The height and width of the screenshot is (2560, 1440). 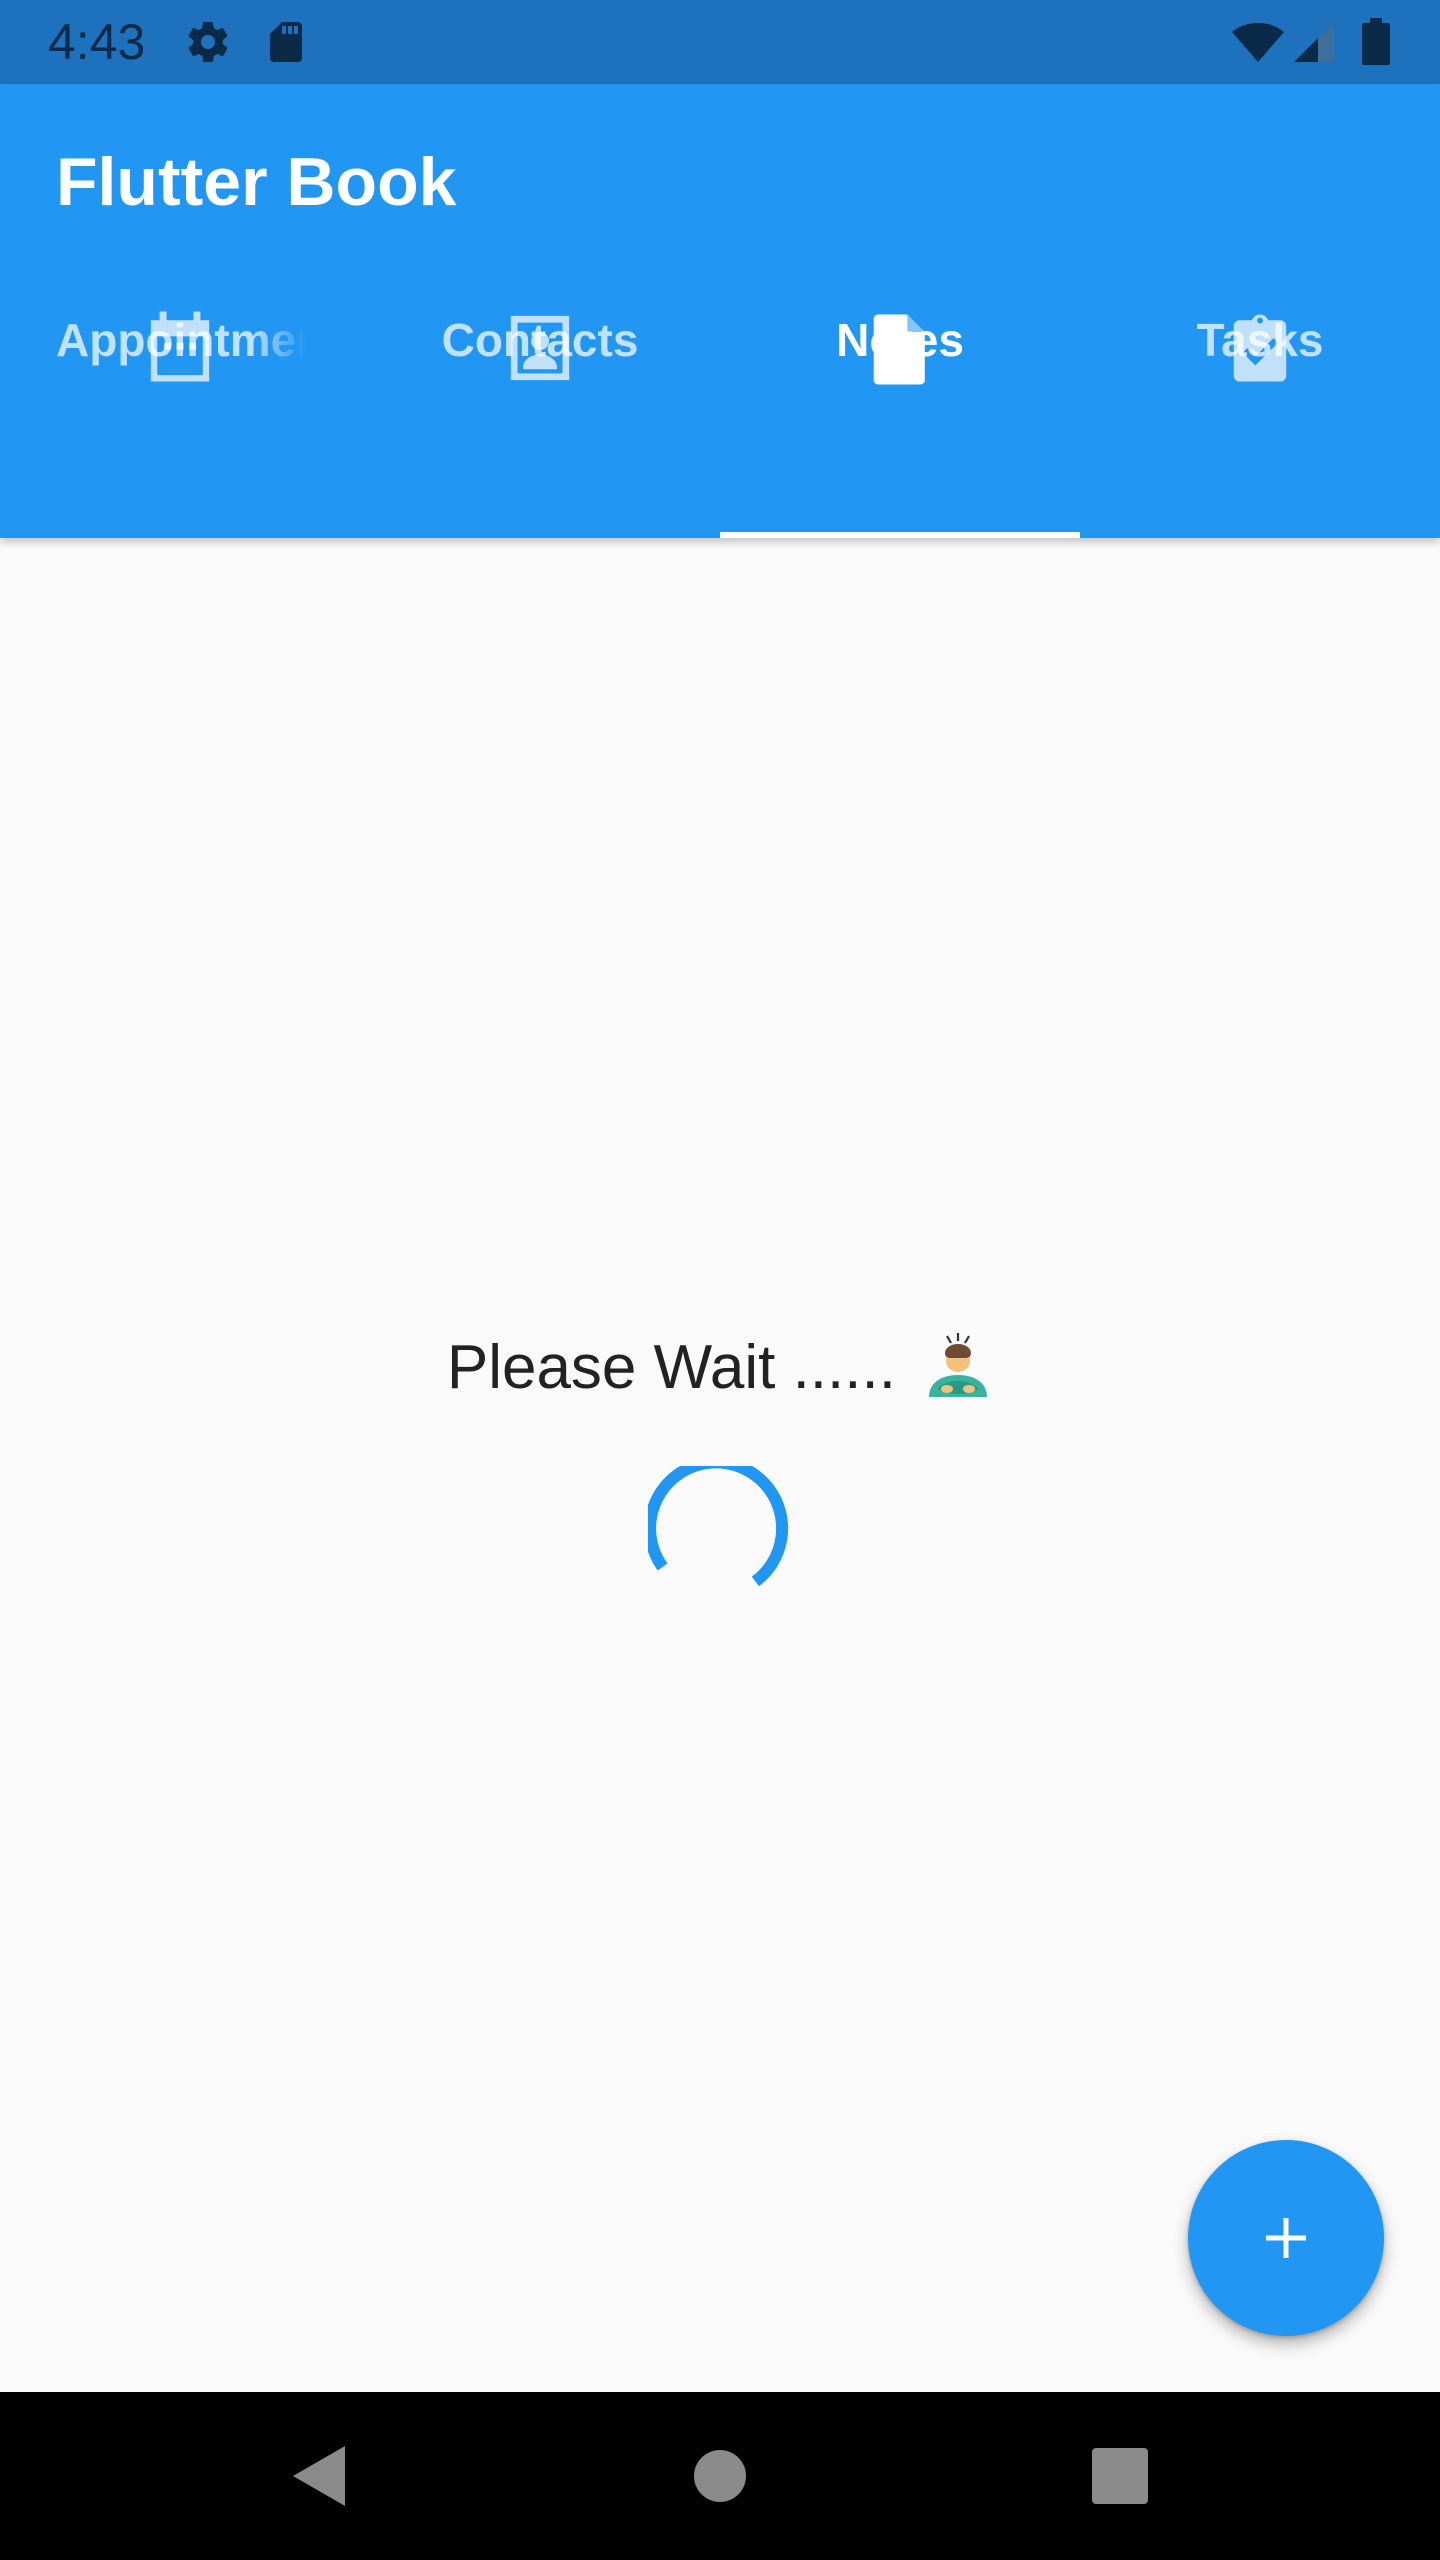 What do you see at coordinates (97, 42) in the screenshot?
I see `status-time: 4:43` at bounding box center [97, 42].